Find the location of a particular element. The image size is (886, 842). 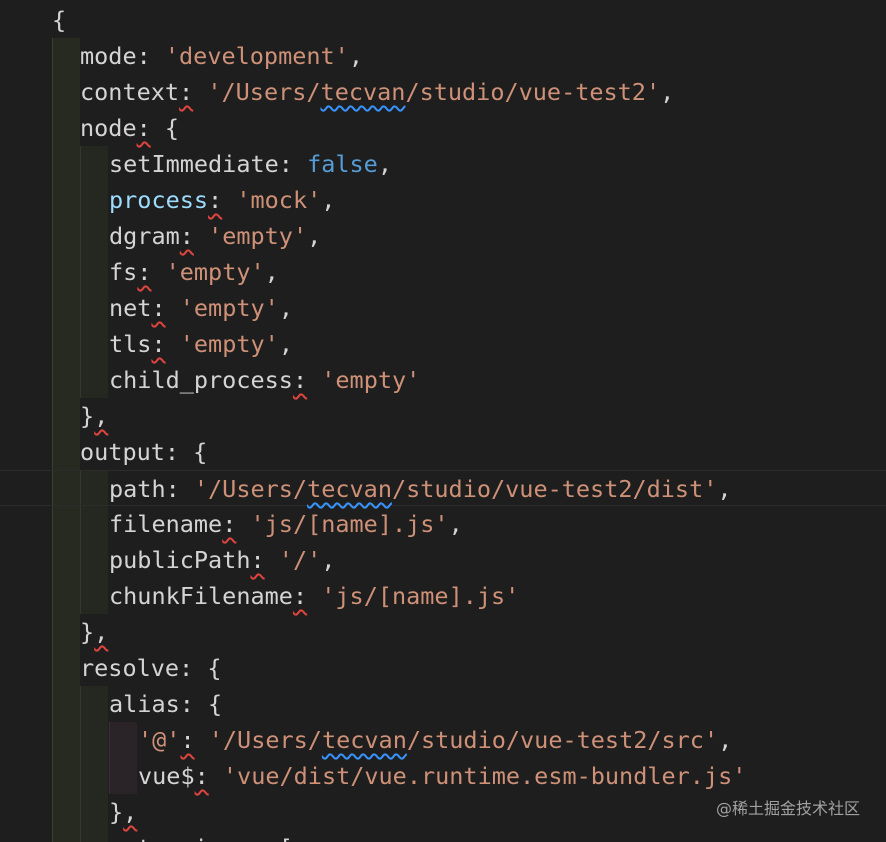

code-token: filename is located at coordinates (166, 524).